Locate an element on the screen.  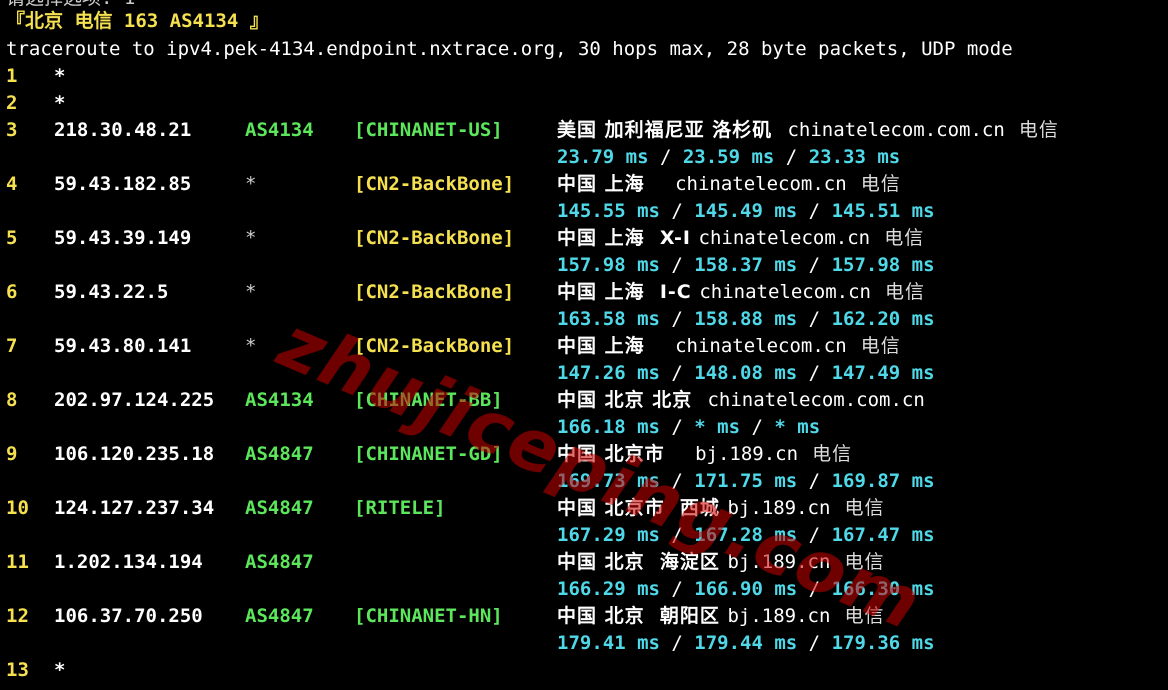
rtt-value: 145.49 ms is located at coordinates (746, 211).